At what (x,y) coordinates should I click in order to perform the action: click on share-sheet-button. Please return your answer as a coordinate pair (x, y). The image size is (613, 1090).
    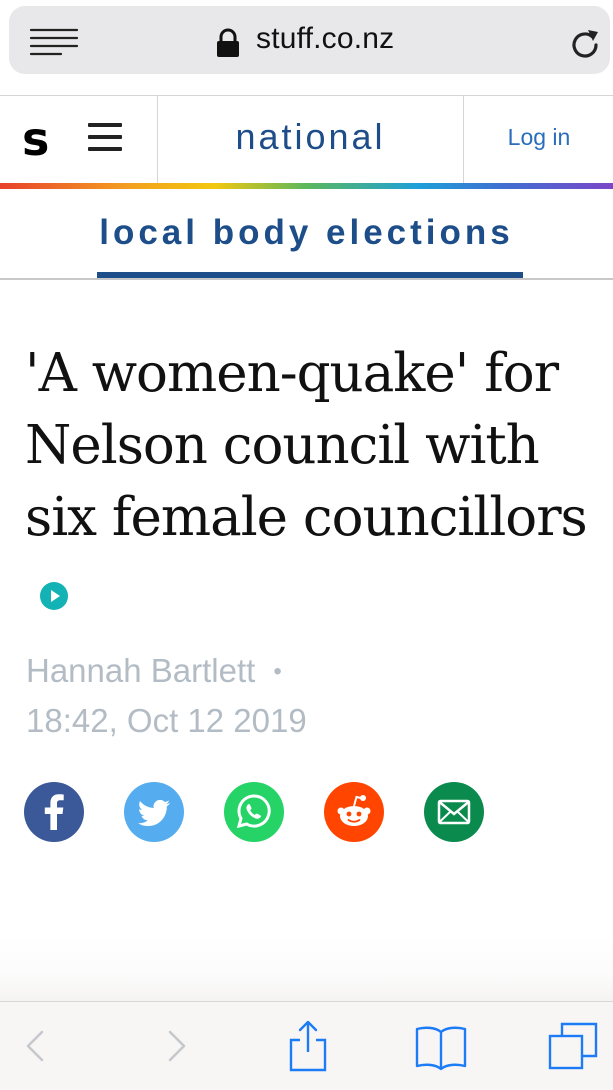
    Looking at the image, I should click on (308, 1046).